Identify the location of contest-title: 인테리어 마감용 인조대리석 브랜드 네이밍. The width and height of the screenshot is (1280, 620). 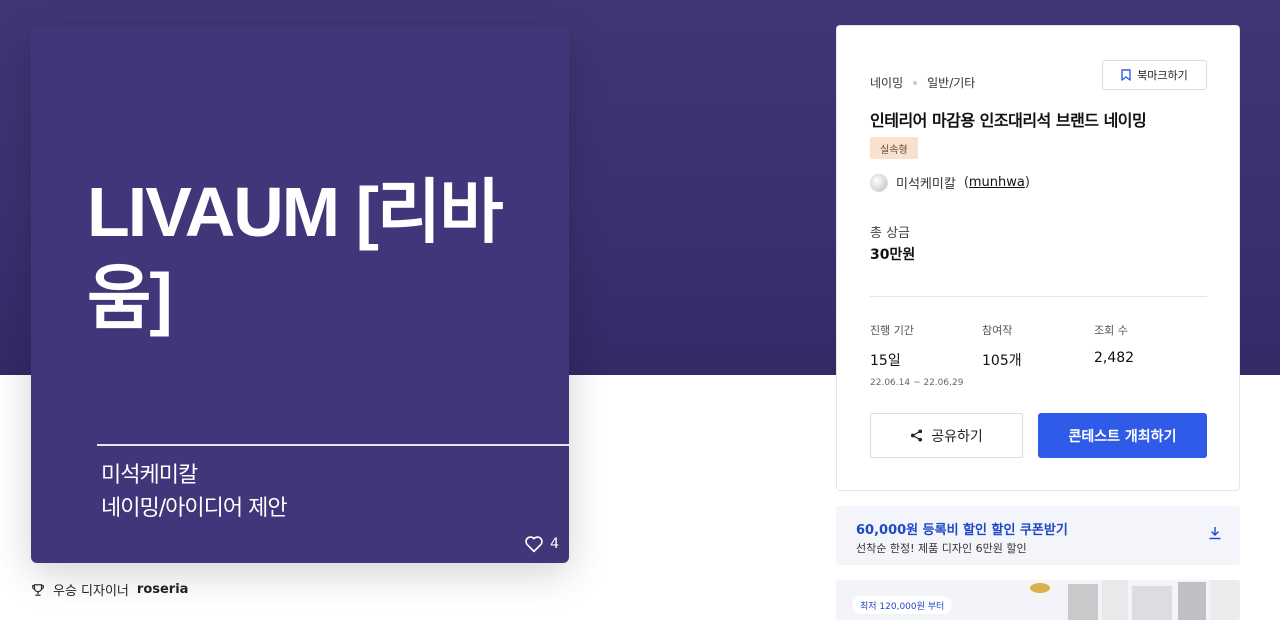
(1008, 120).